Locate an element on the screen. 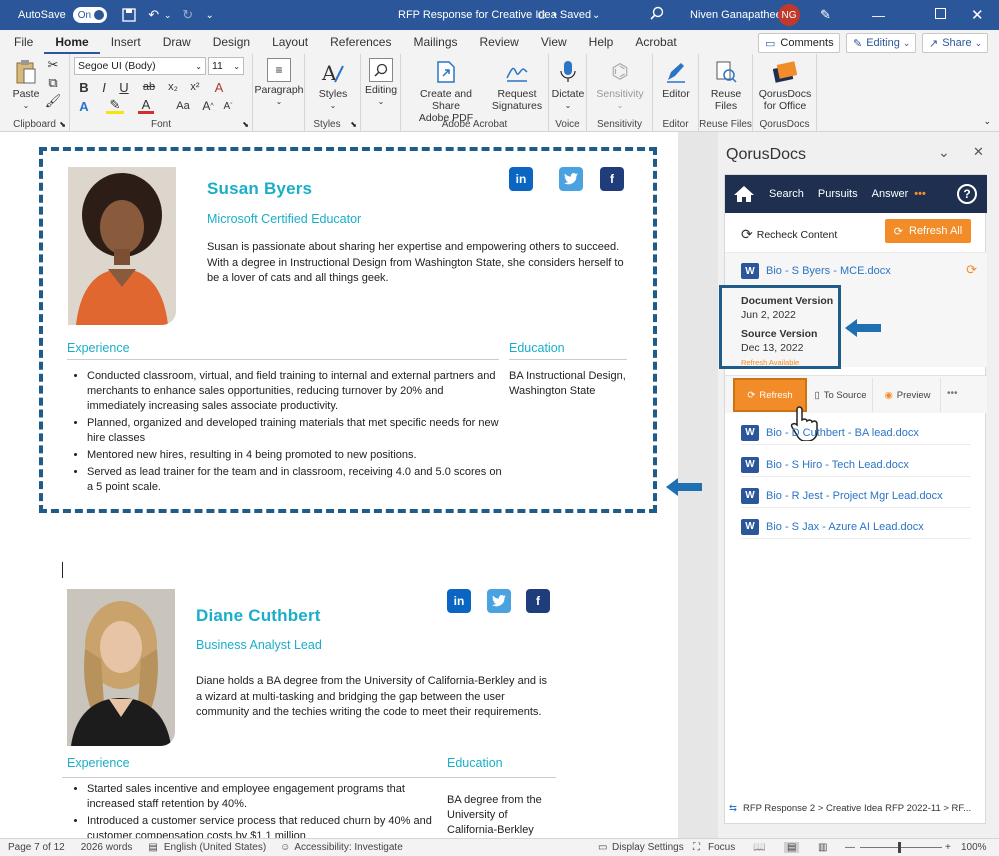  tab-insert: Insert is located at coordinates (126, 42).